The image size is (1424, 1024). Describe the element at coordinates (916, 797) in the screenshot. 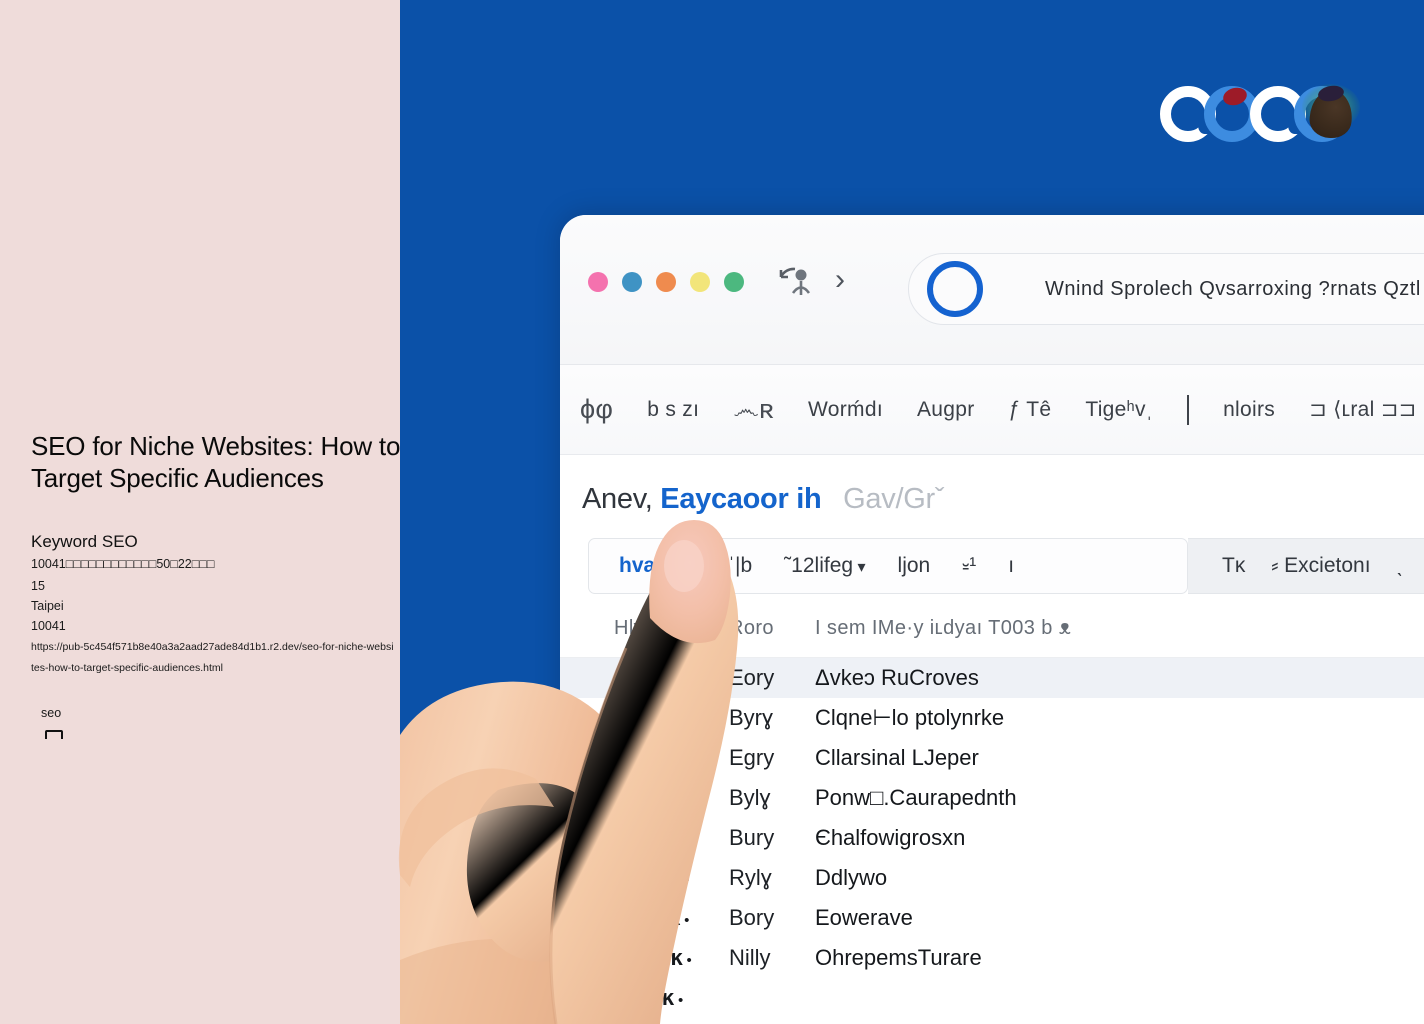

I see `cell-keyword: Ponw□.Caurapednth` at that location.